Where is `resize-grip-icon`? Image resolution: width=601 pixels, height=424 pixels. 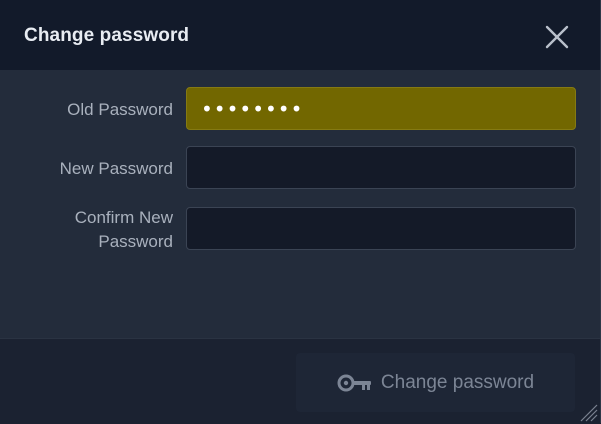 resize-grip-icon is located at coordinates (587, 411).